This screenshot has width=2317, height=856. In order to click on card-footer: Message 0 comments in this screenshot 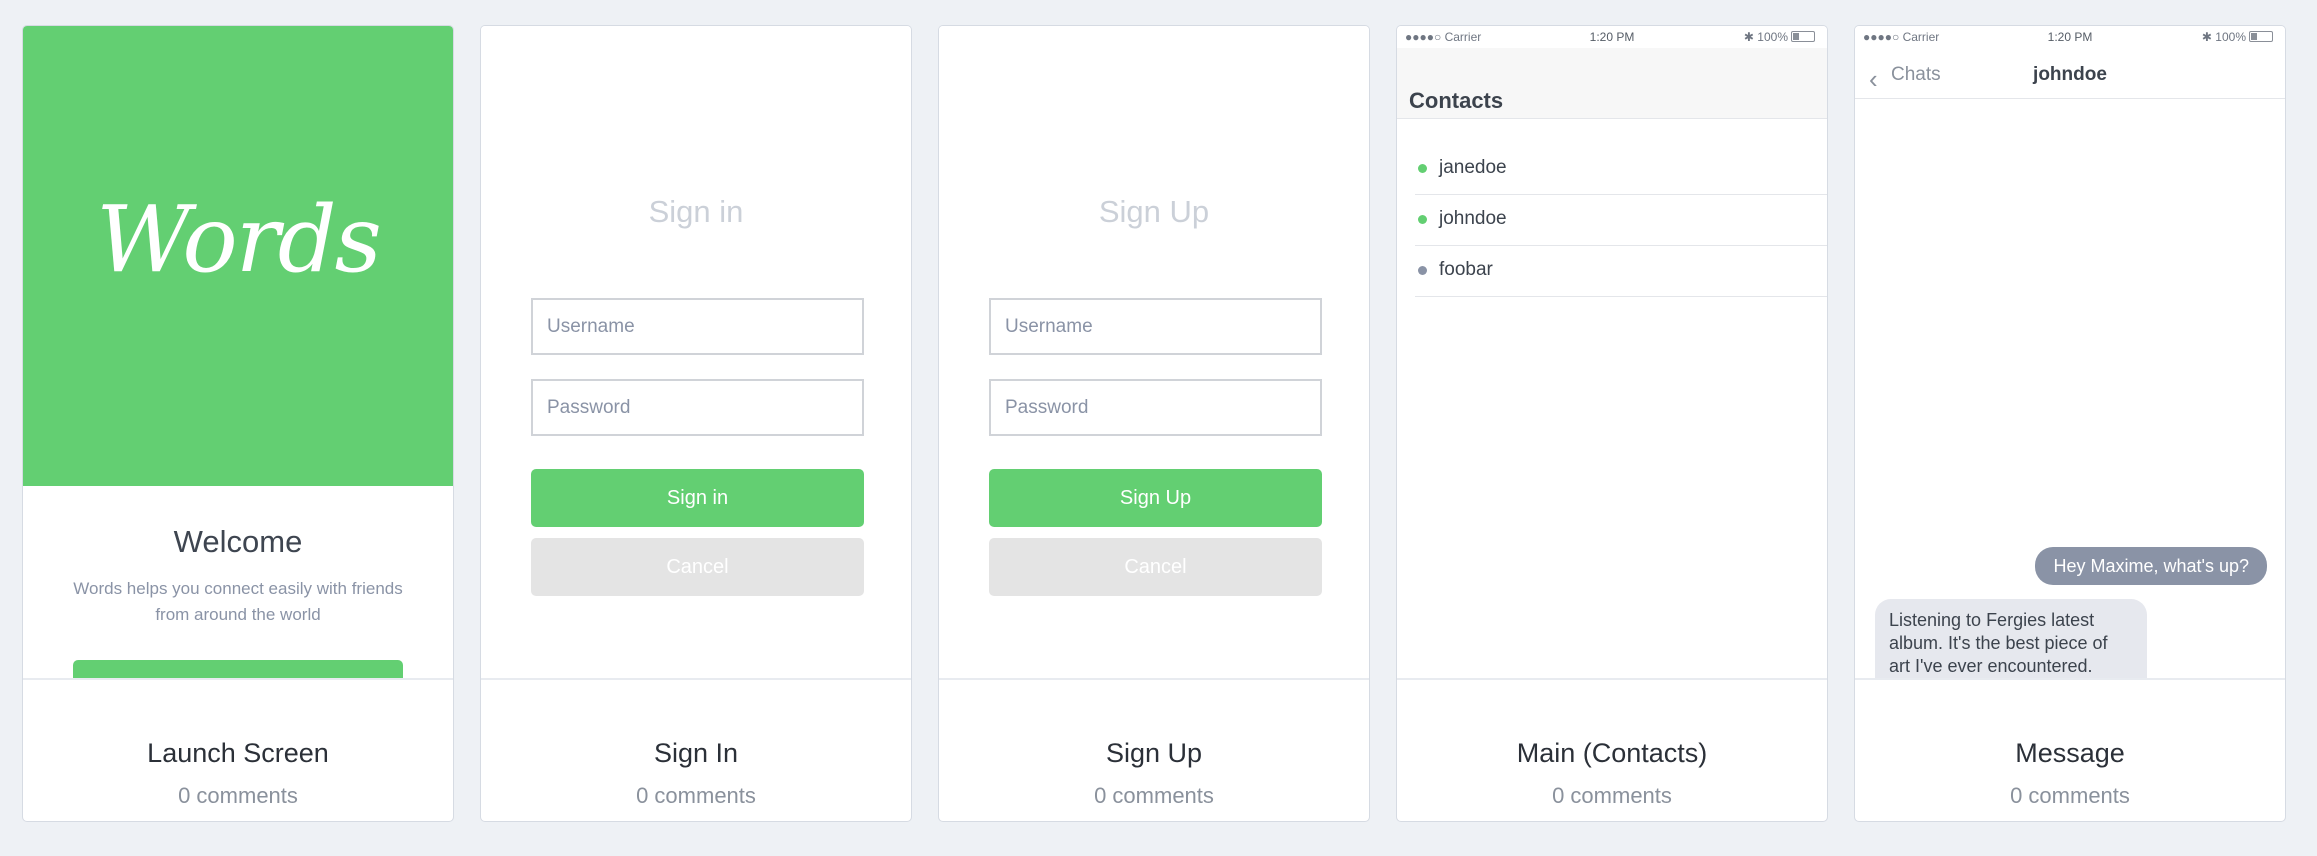, I will do `click(2070, 749)`.